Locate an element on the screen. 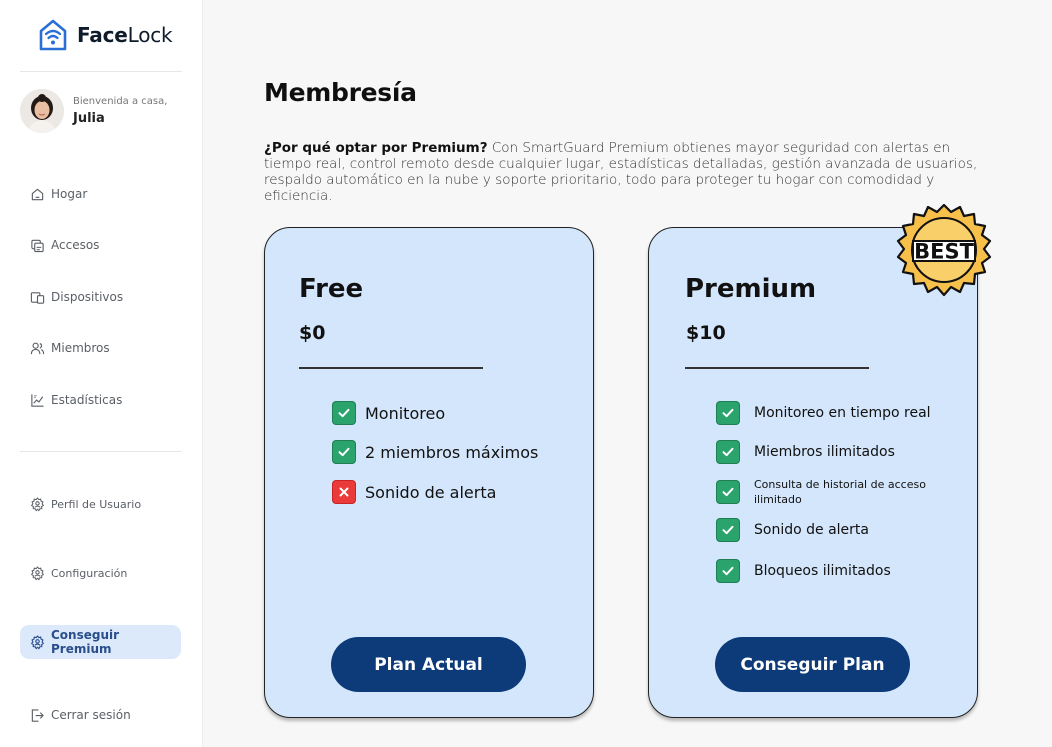 This screenshot has width=1052, height=747. feature-label: Bloqueos ilimitados is located at coordinates (822, 571).